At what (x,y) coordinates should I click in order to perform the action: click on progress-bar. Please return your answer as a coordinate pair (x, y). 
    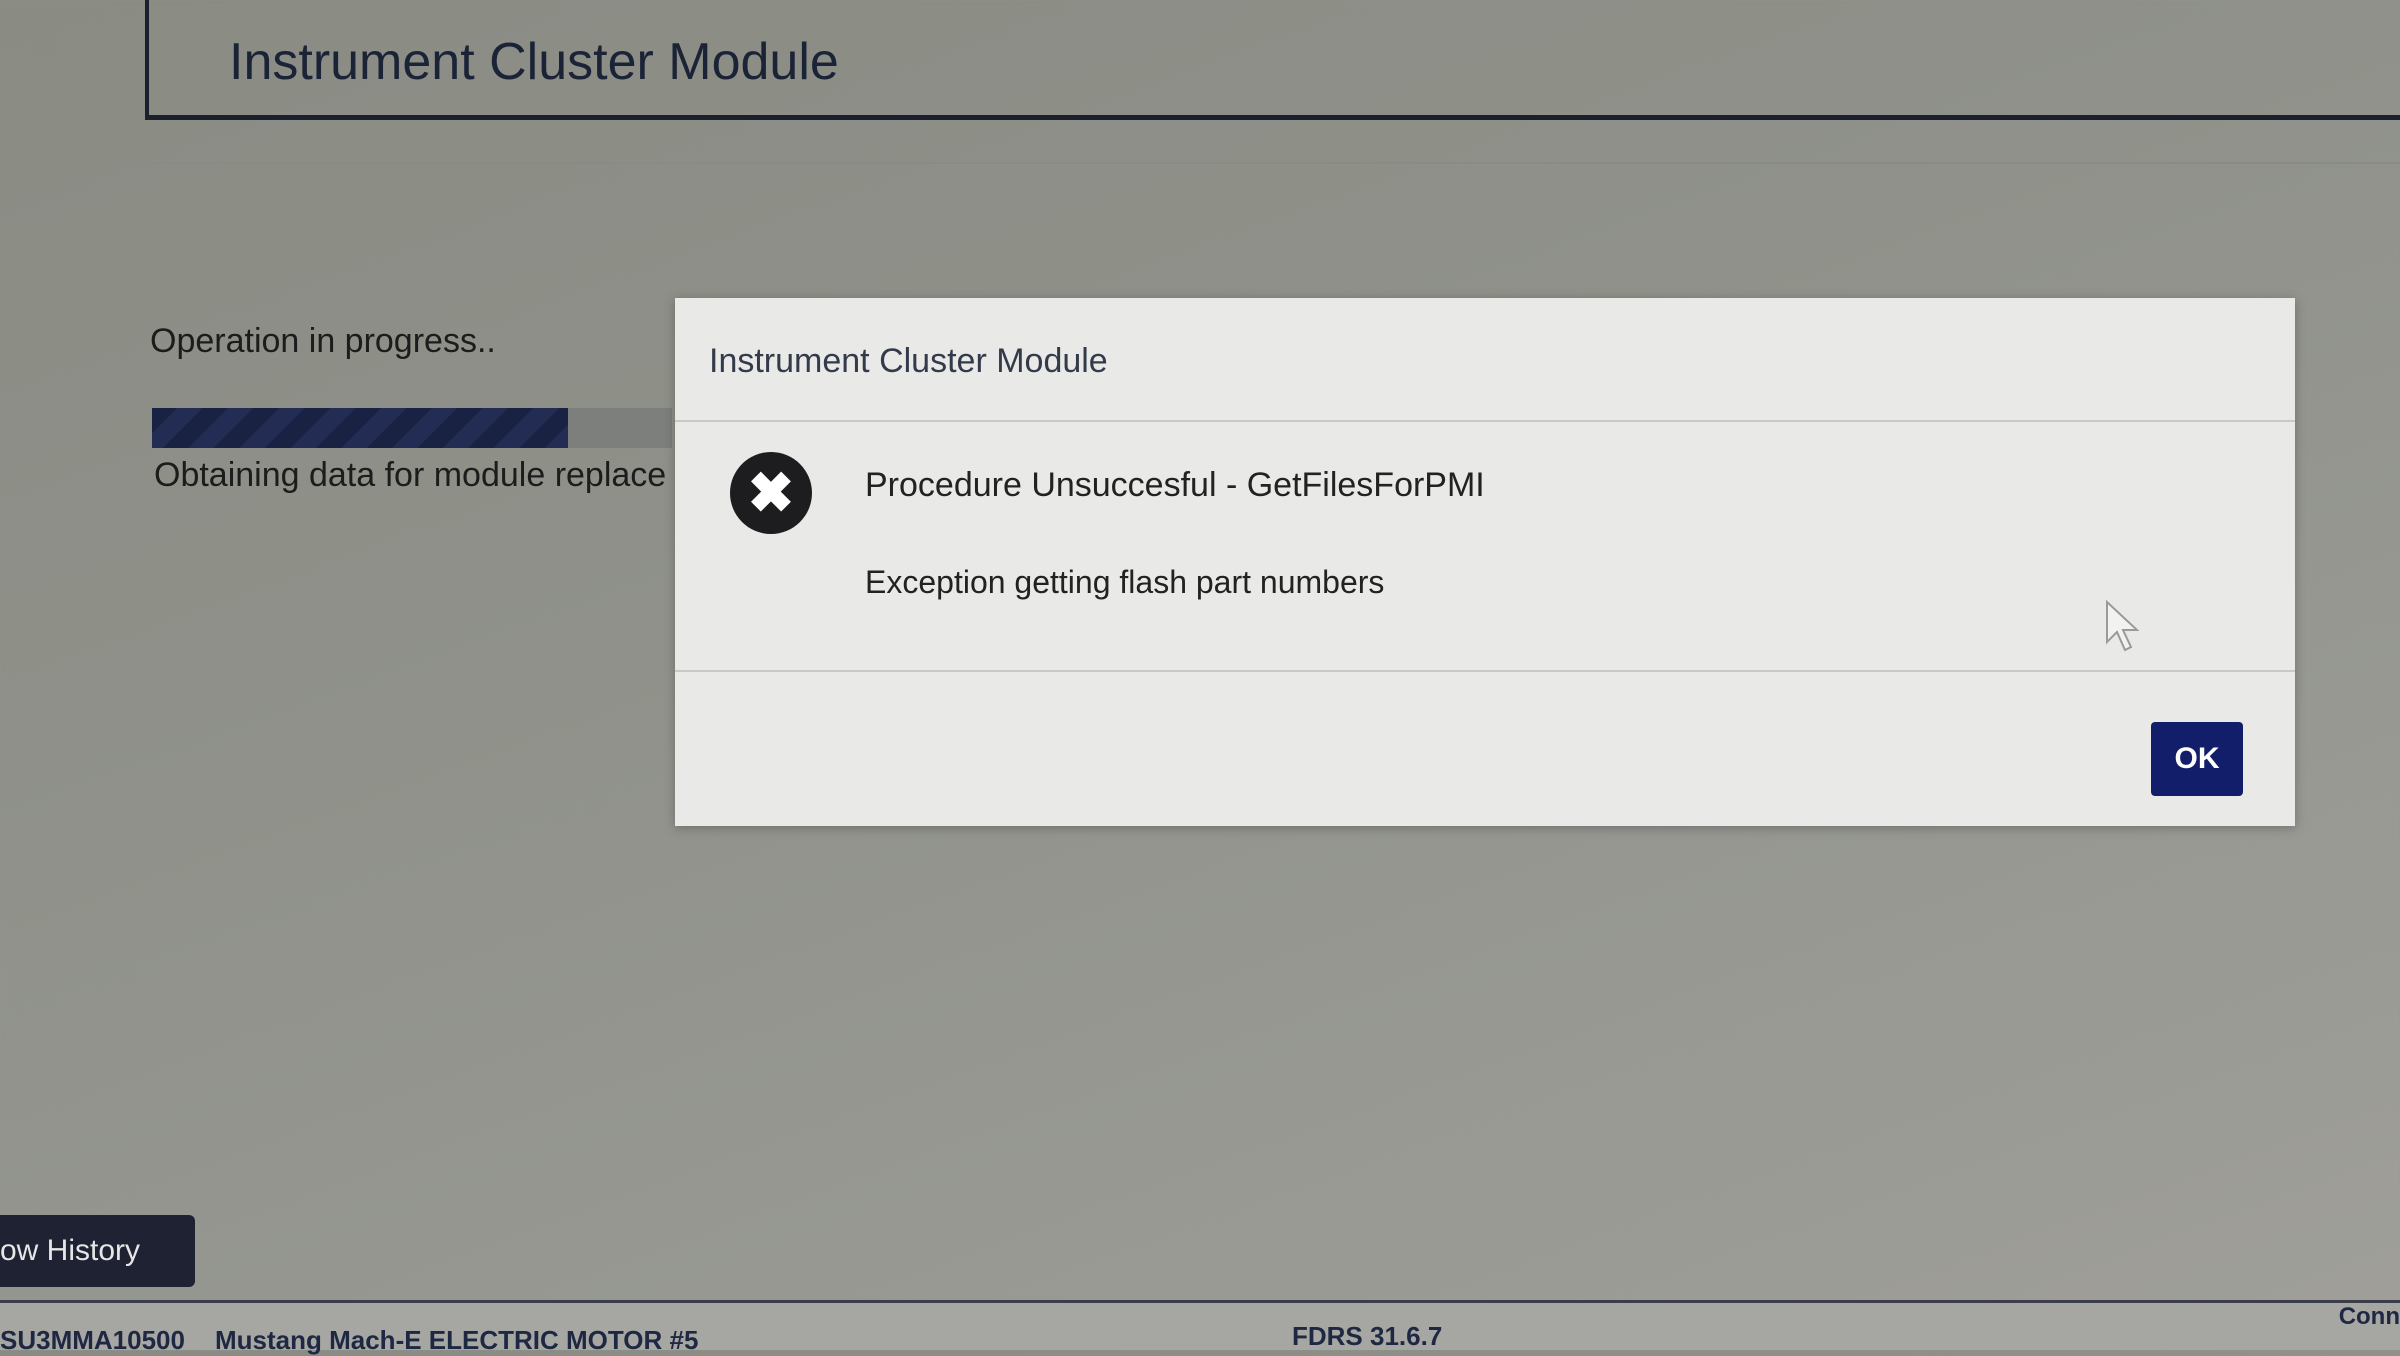
    Looking at the image, I should click on (412, 428).